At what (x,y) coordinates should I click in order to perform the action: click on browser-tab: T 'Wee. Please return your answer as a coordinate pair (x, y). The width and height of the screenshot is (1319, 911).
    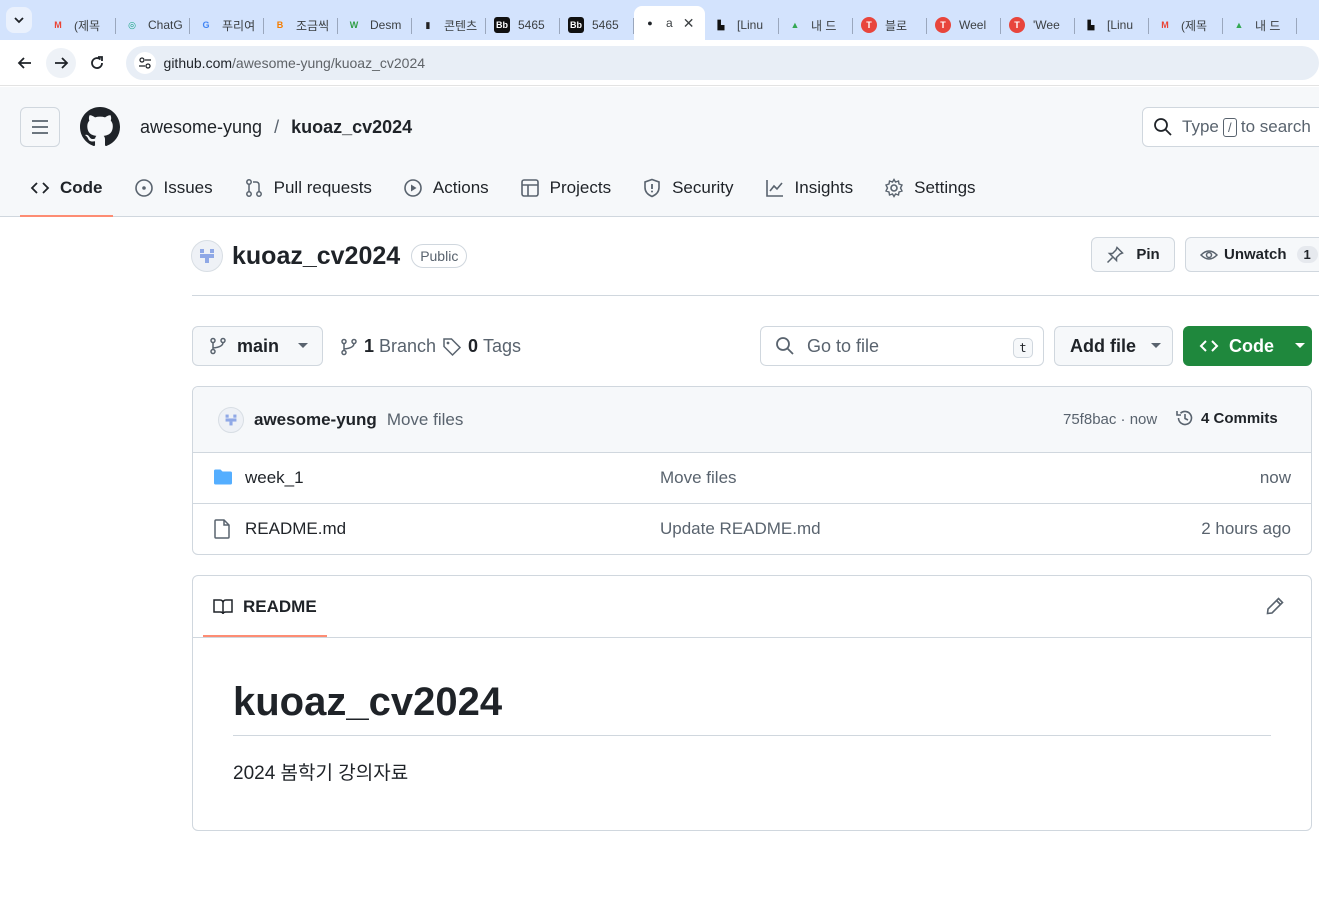
    Looking at the image, I should click on (1038, 25).